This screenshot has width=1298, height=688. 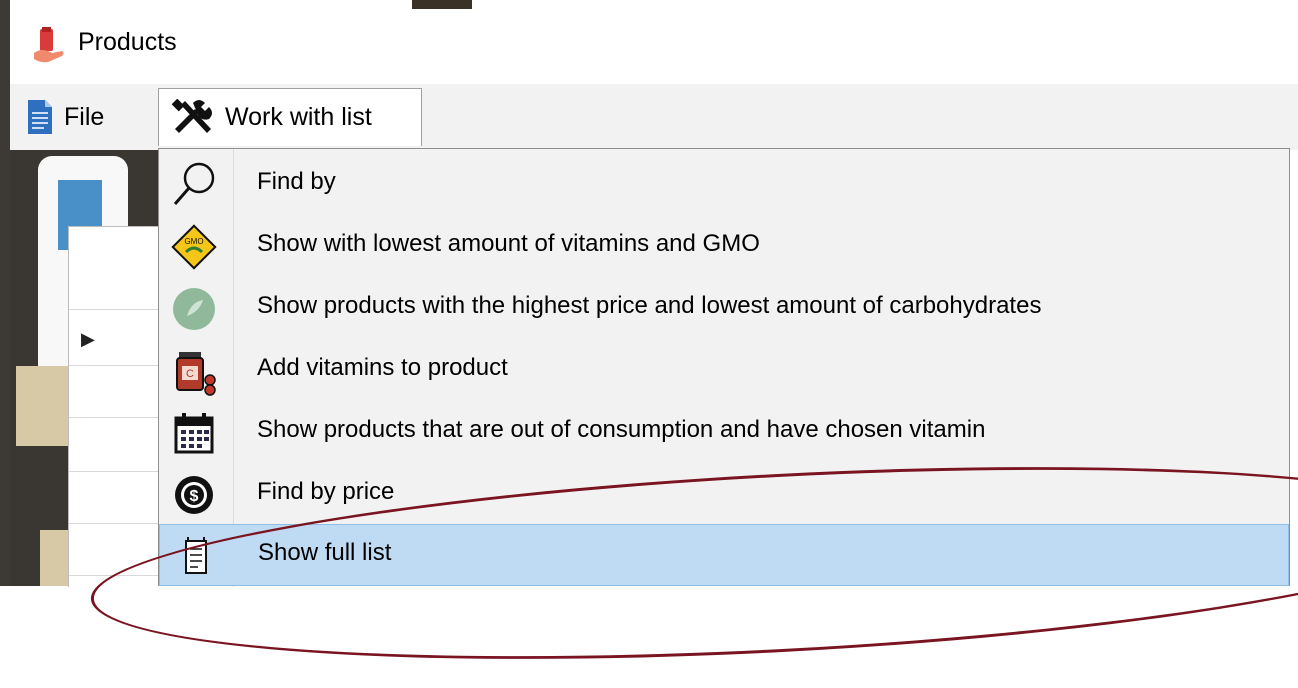 I want to click on menu-file-label: File, so click(x=84, y=116).